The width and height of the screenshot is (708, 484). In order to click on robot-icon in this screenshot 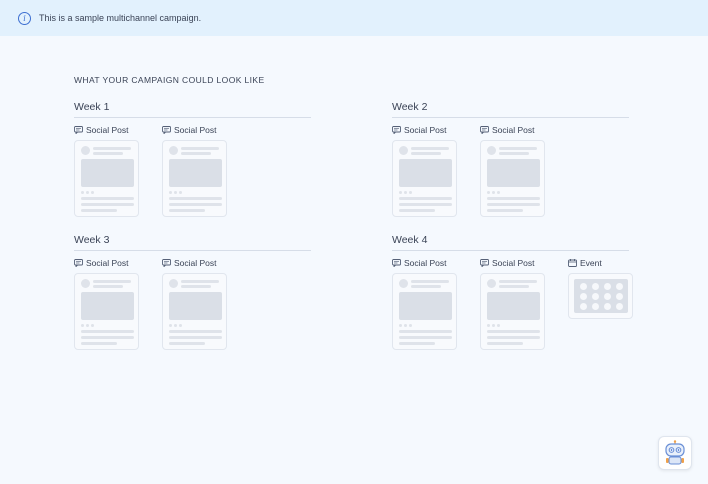, I will do `click(675, 452)`.